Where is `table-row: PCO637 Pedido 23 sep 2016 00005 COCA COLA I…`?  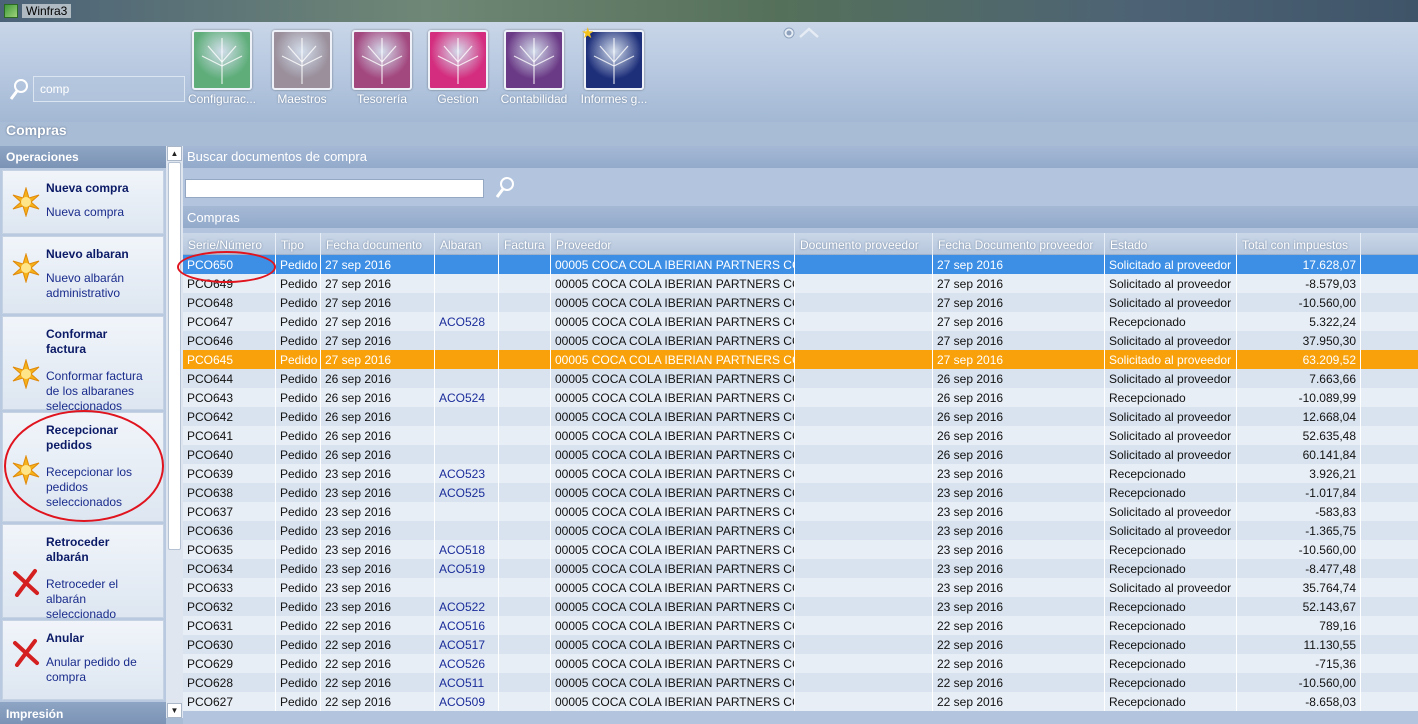 table-row: PCO637 Pedido 23 sep 2016 00005 COCA COLA I… is located at coordinates (800, 511).